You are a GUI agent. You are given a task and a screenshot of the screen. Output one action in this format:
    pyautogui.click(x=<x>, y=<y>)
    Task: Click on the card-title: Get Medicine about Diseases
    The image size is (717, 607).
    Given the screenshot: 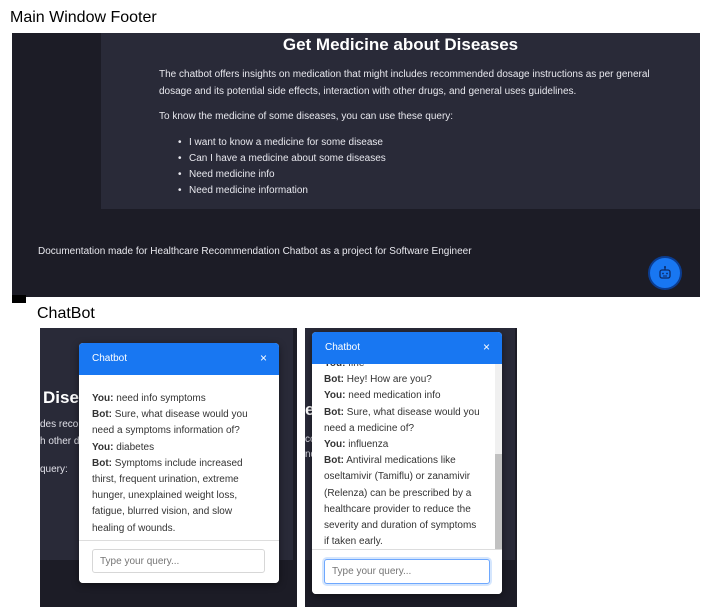 What is the action you would take?
    pyautogui.click(x=400, y=44)
    